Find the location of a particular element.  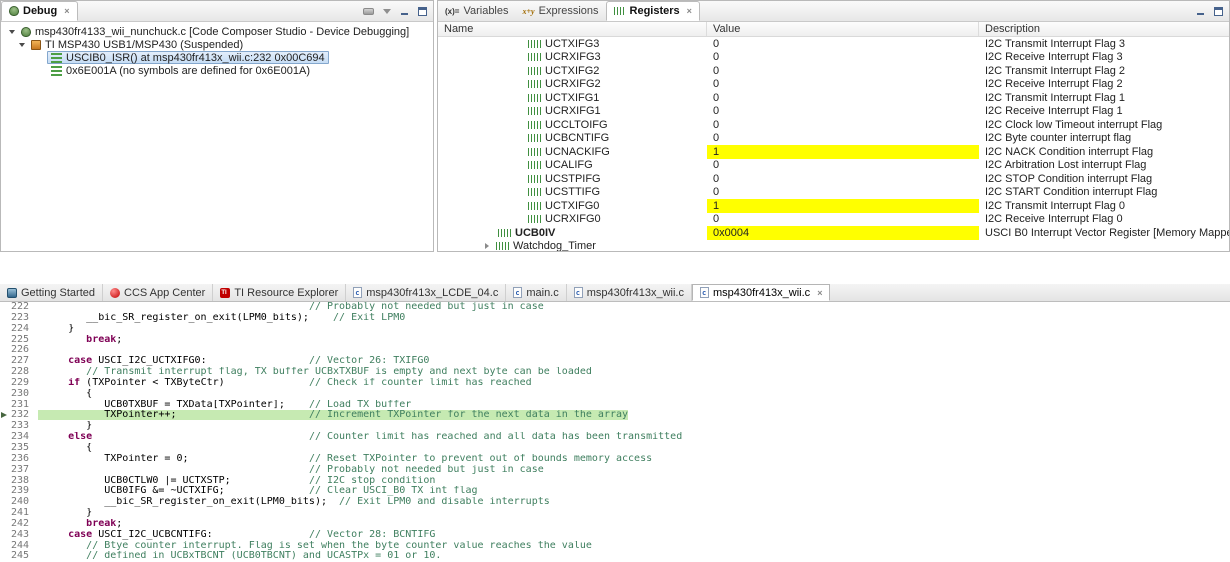

corner-maximize-icon is located at coordinates (1218, 11).